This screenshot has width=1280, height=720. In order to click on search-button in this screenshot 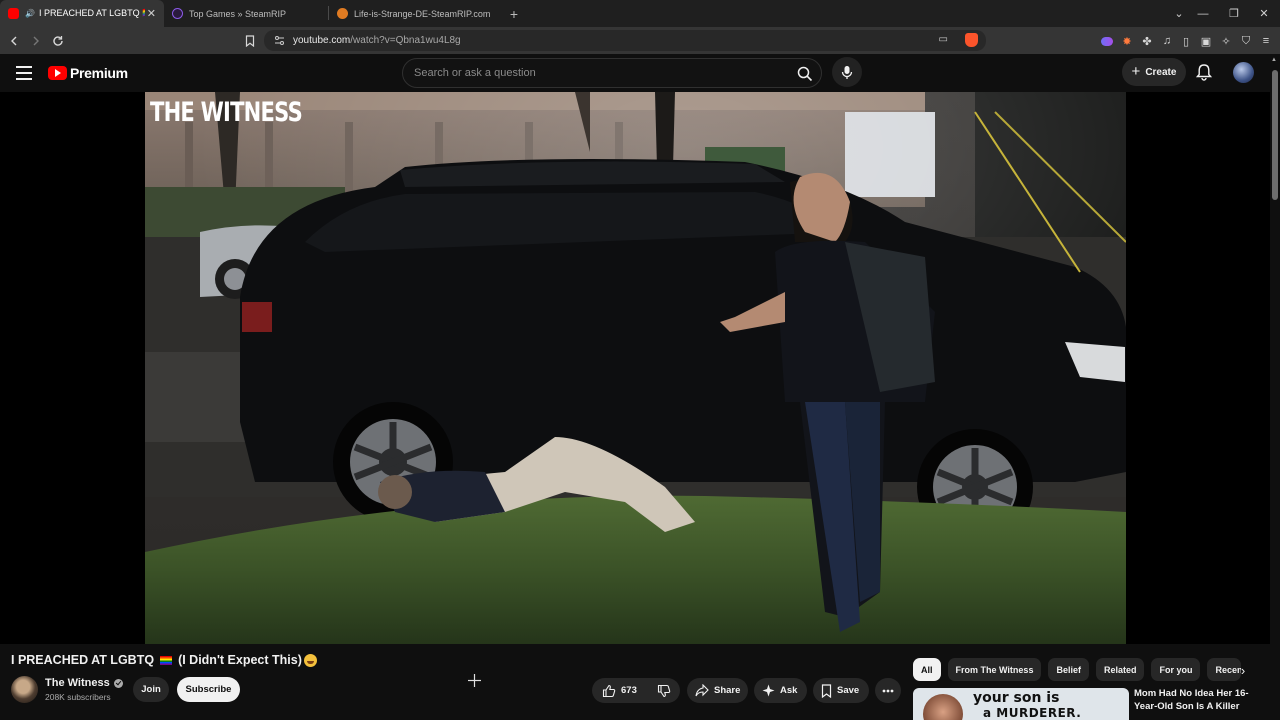, I will do `click(805, 74)`.